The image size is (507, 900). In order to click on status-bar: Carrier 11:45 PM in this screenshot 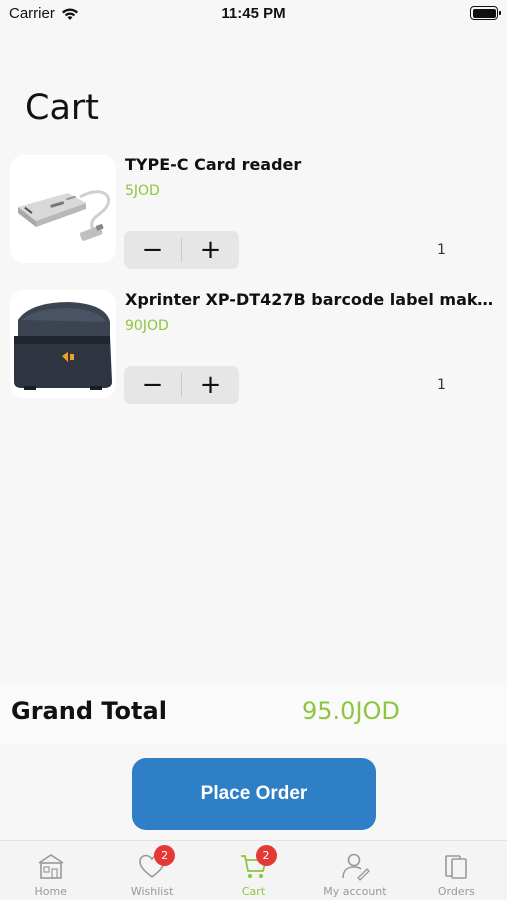, I will do `click(253, 15)`.